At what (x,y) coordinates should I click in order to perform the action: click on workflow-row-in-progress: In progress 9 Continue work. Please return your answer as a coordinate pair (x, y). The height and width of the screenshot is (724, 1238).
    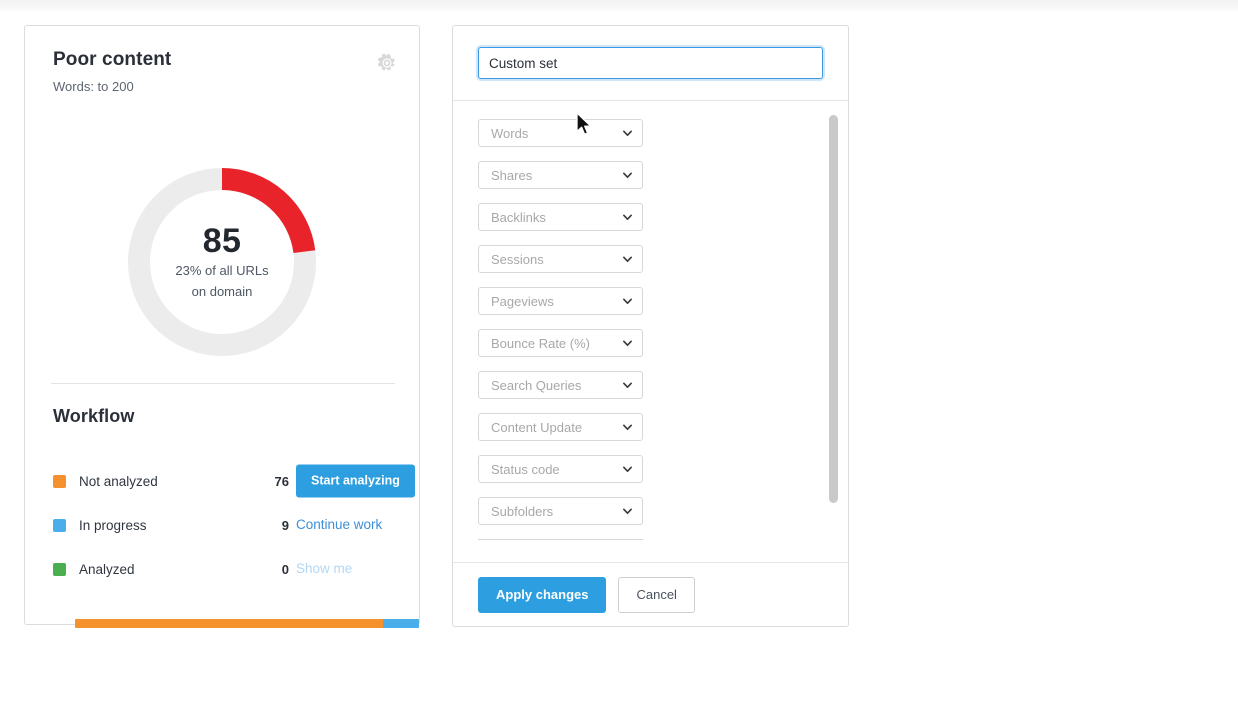
    Looking at the image, I should click on (224, 525).